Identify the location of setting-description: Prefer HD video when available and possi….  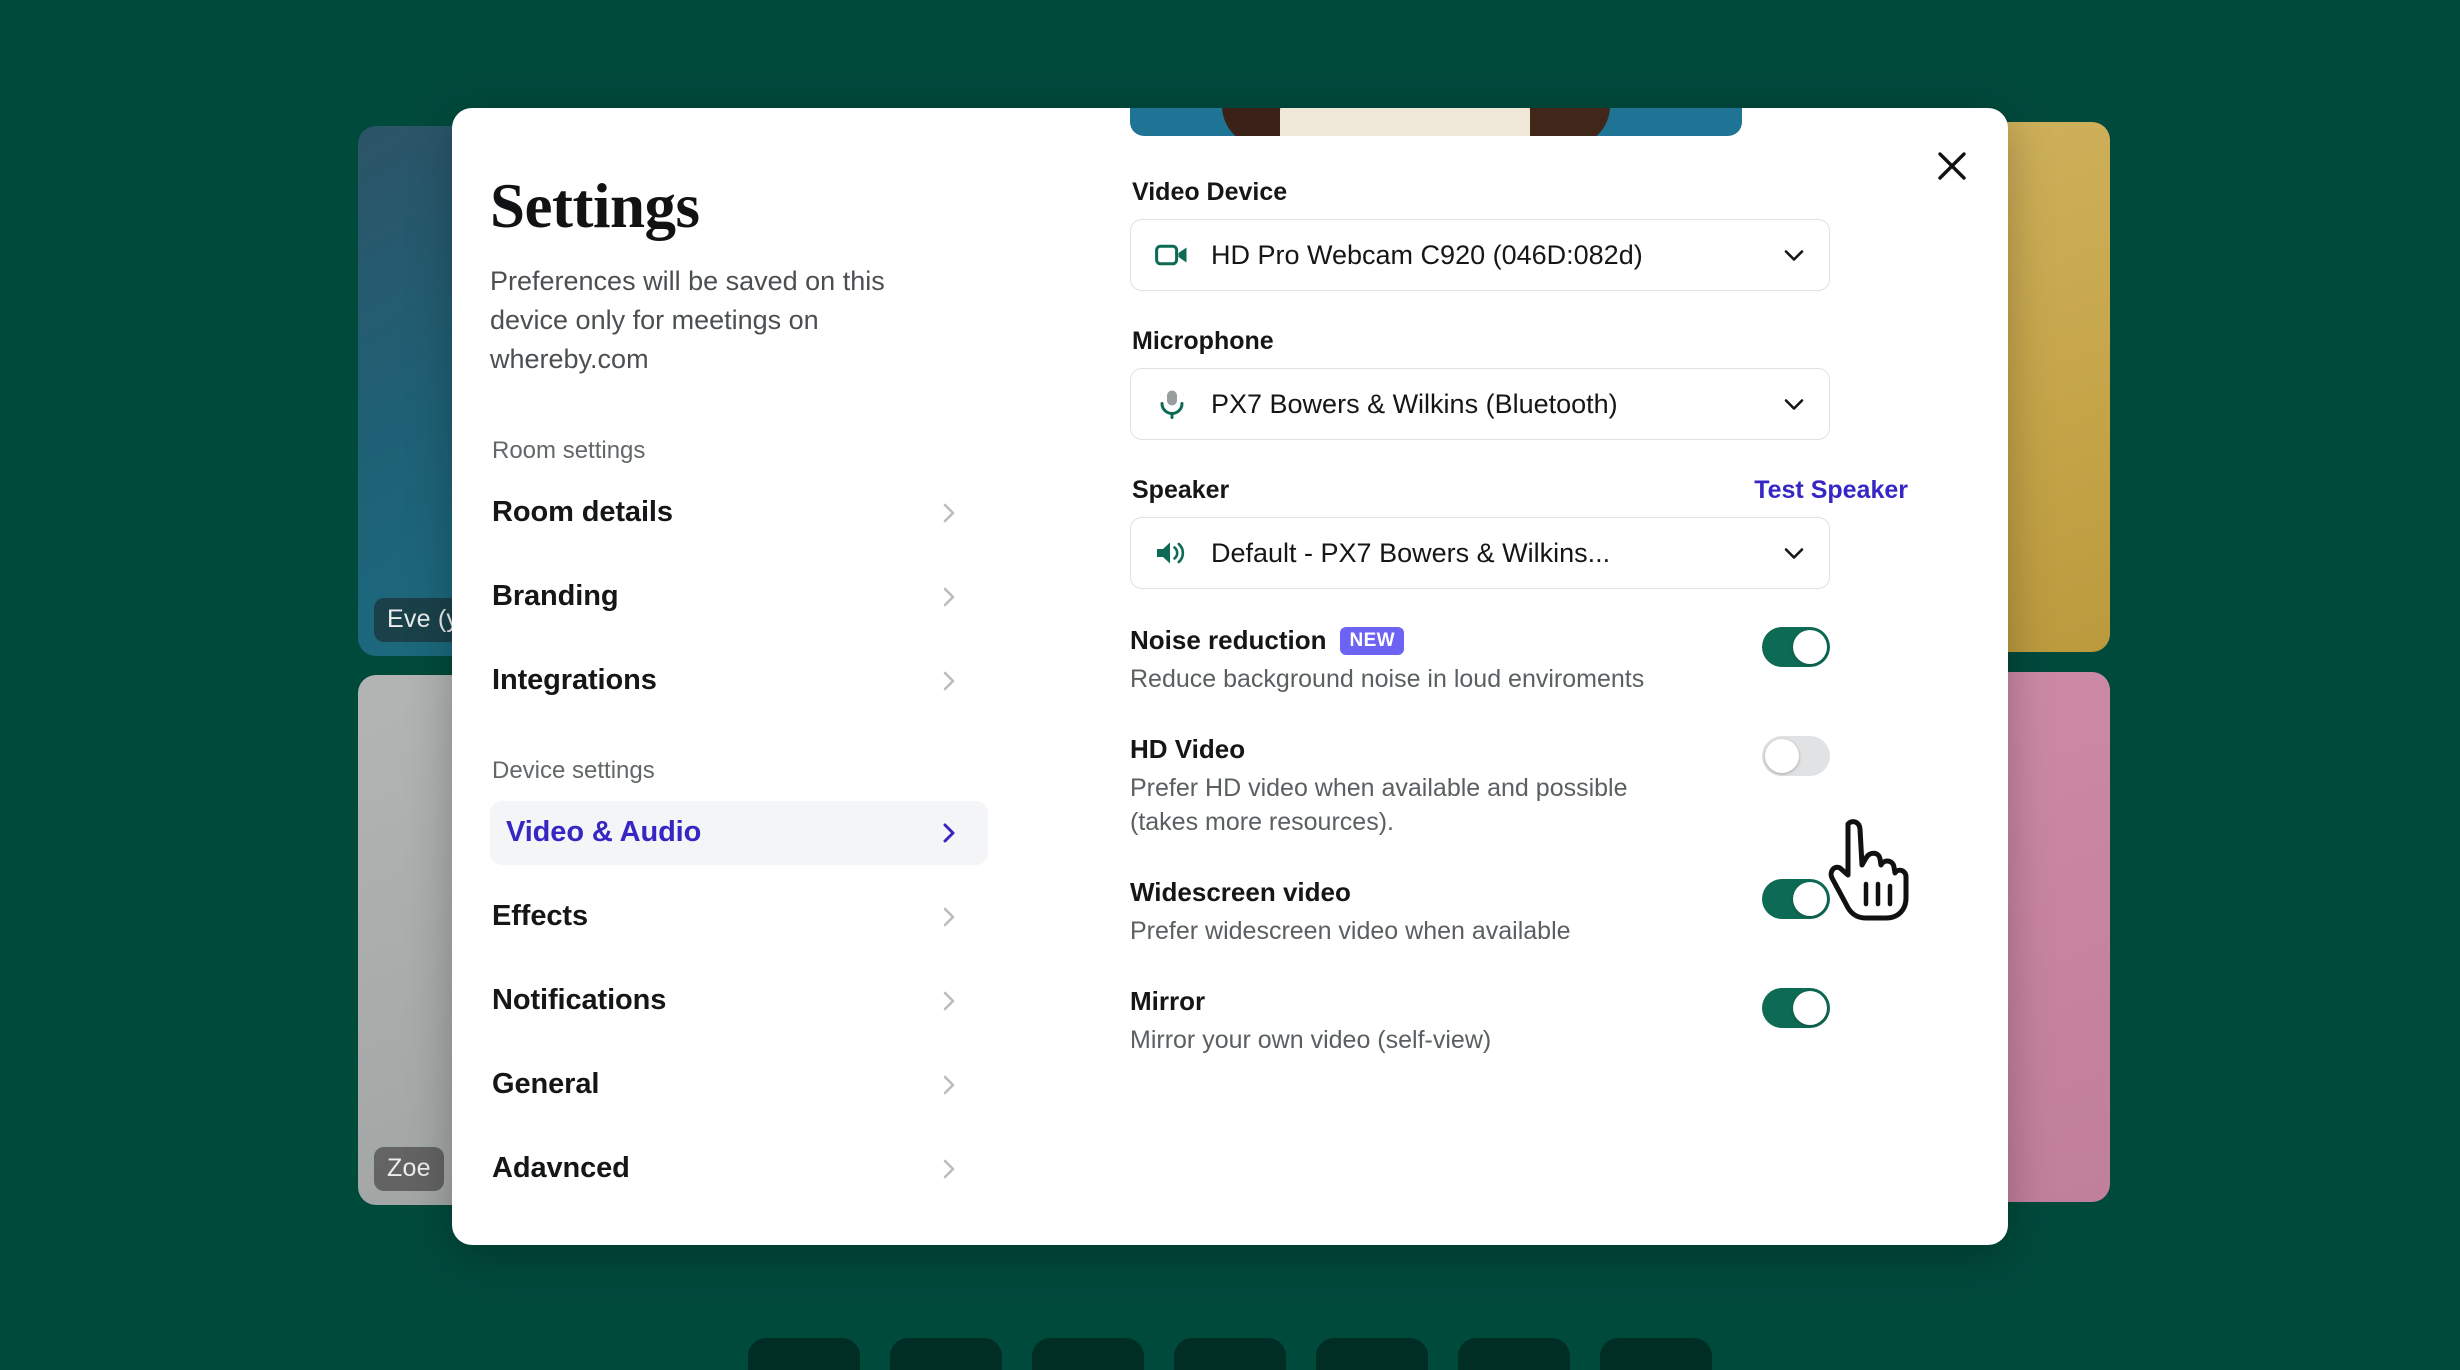
(1379, 805).